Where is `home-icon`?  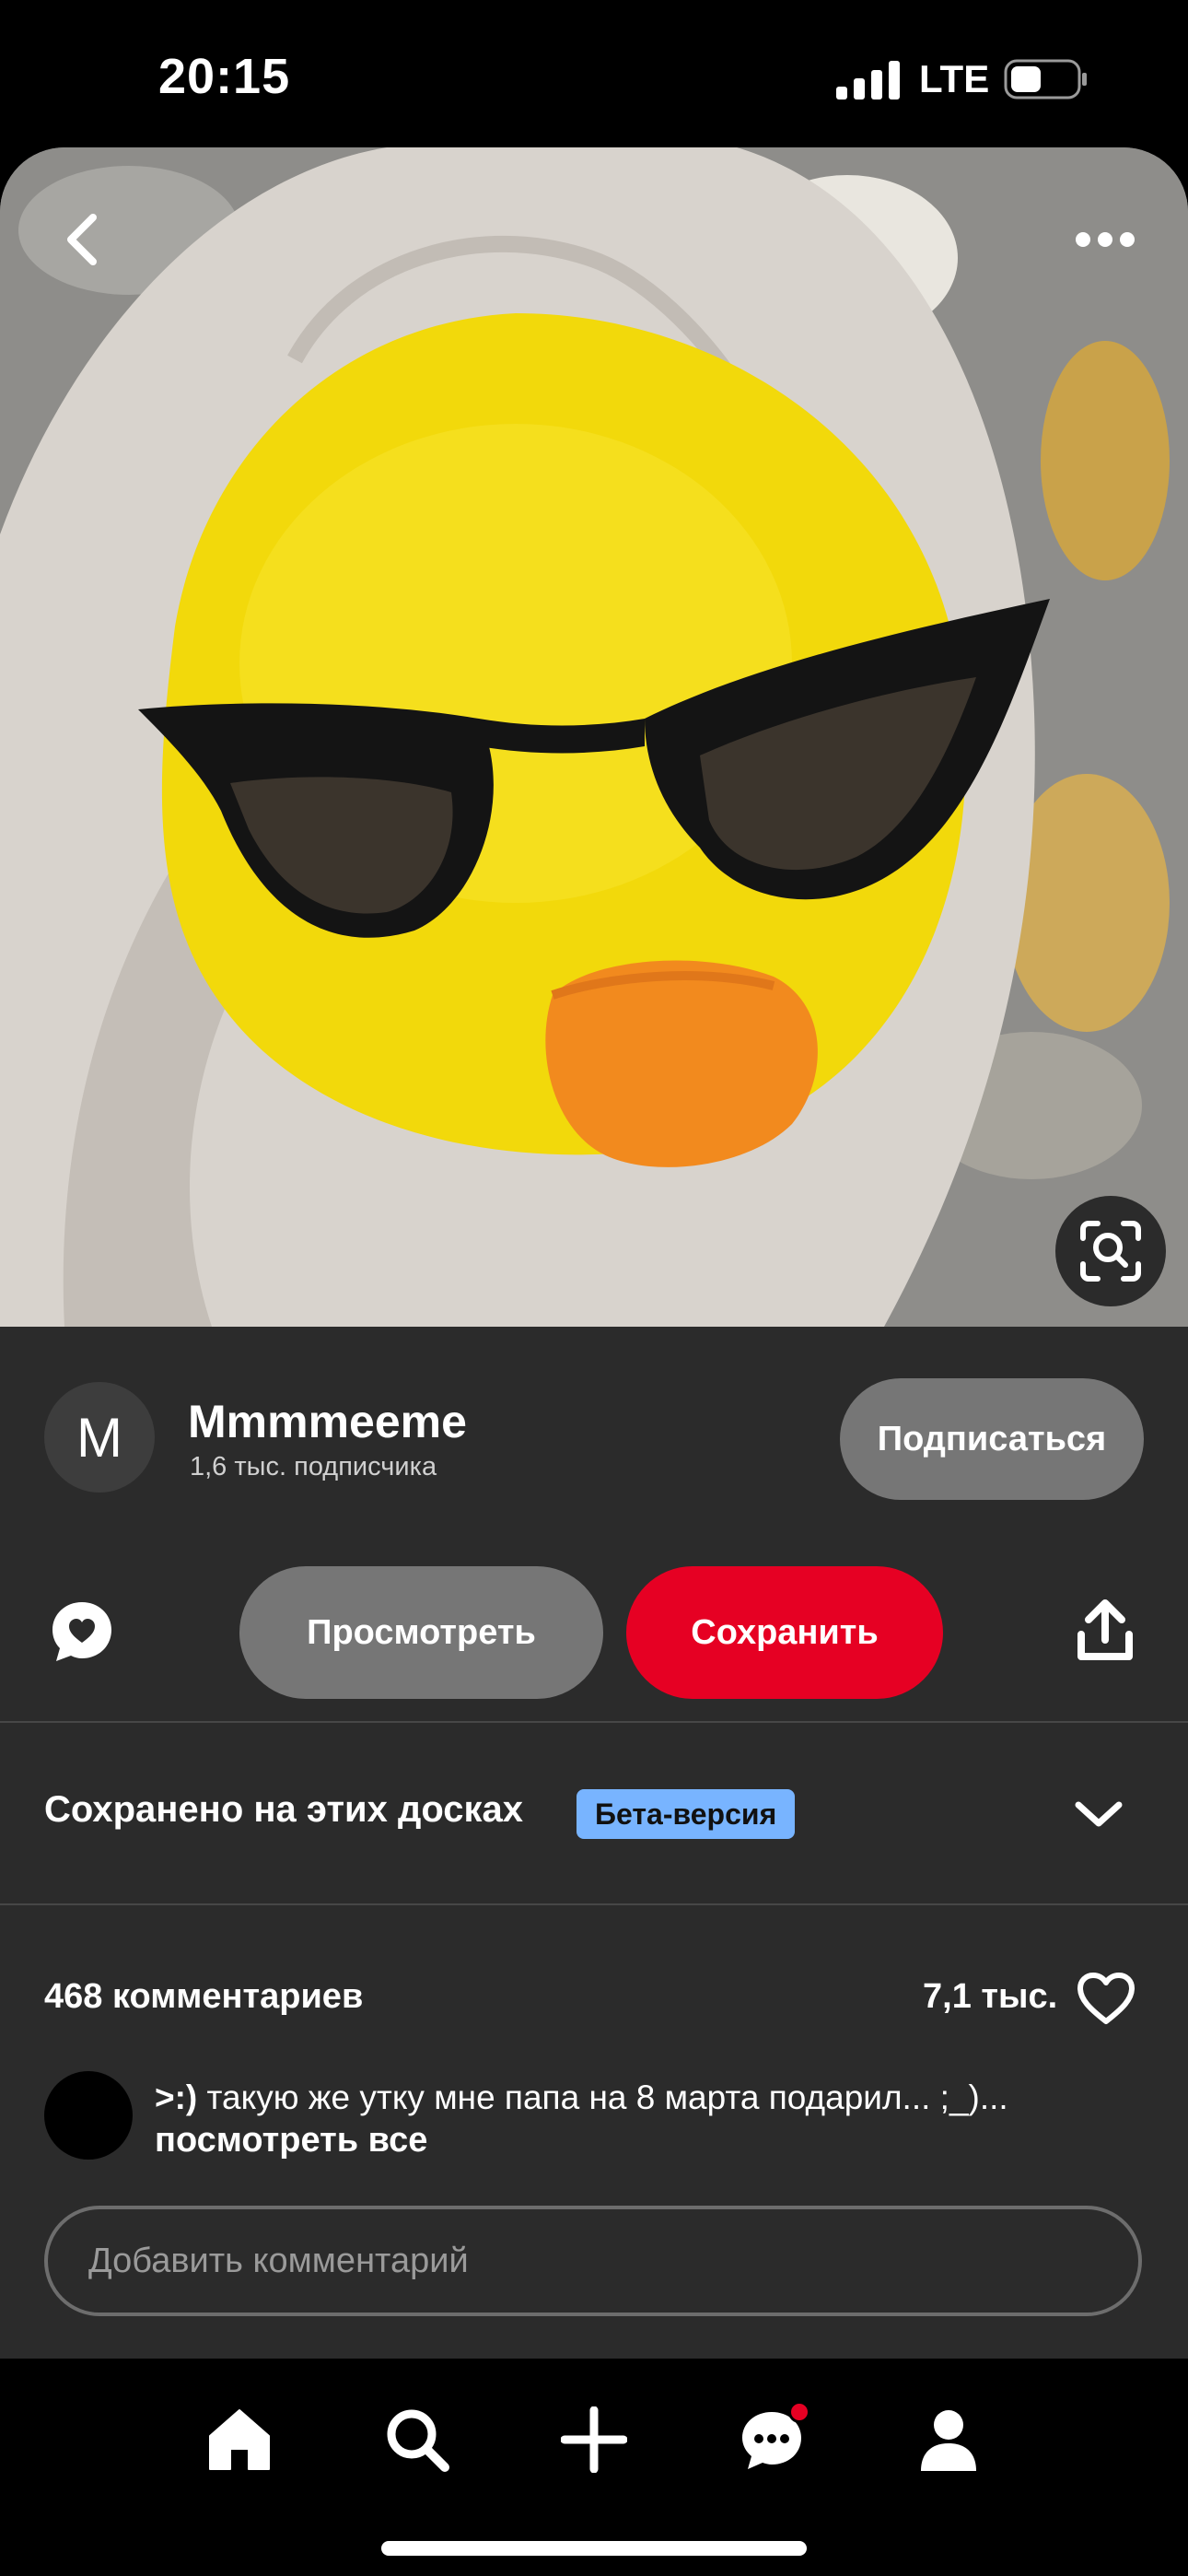 home-icon is located at coordinates (239, 2439).